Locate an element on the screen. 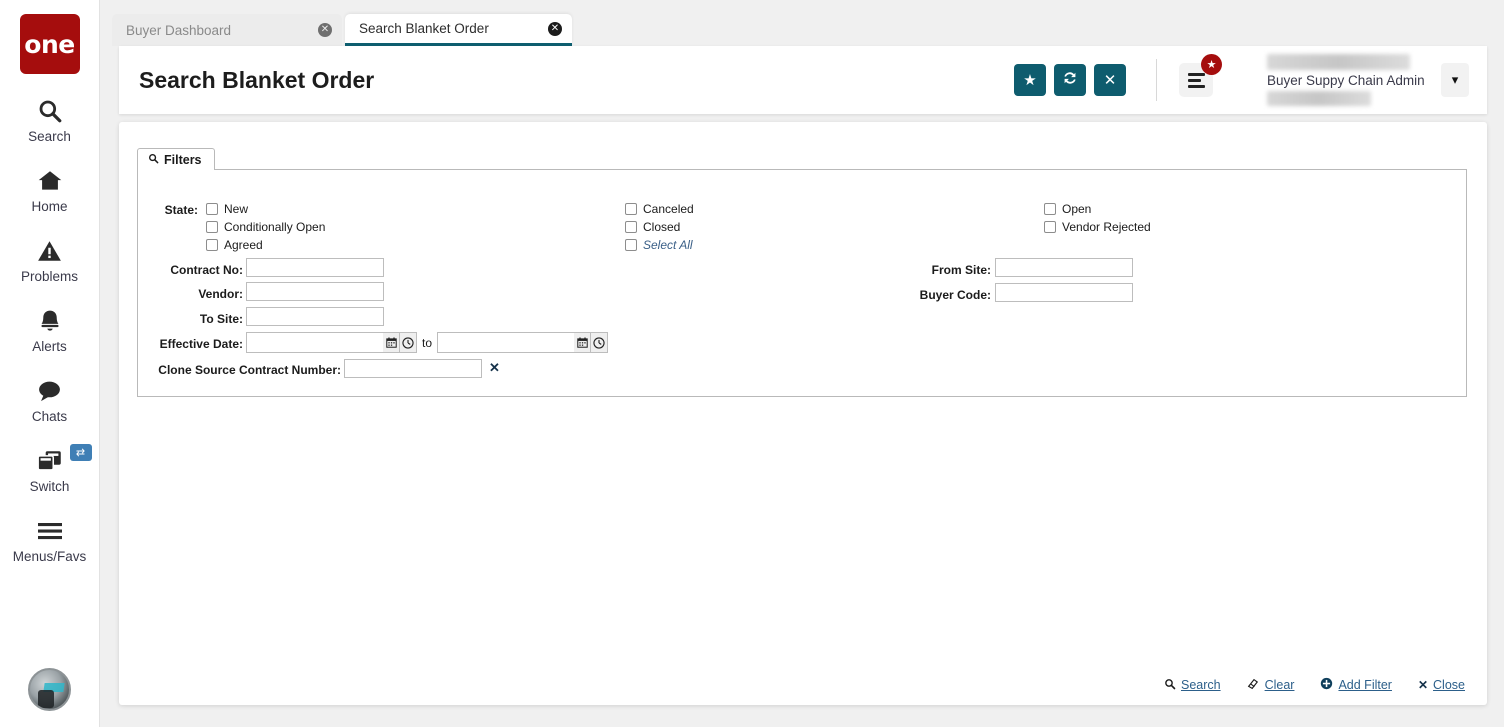  chat-bubble-icon is located at coordinates (49, 391).